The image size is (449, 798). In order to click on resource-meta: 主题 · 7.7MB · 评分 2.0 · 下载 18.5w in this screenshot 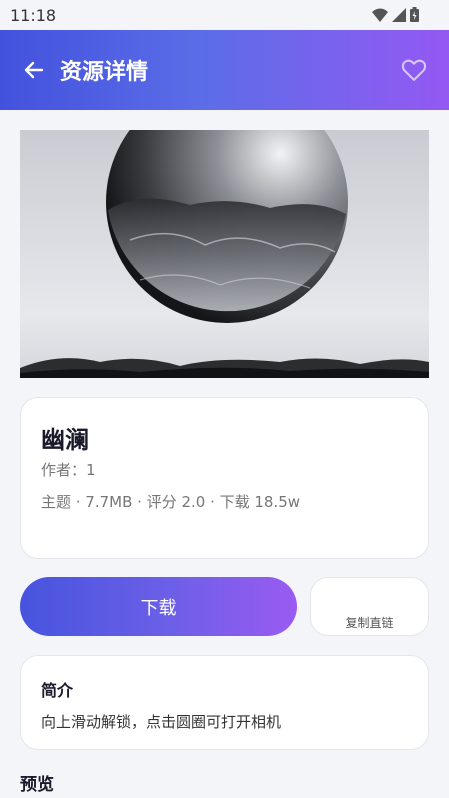, I will do `click(171, 502)`.